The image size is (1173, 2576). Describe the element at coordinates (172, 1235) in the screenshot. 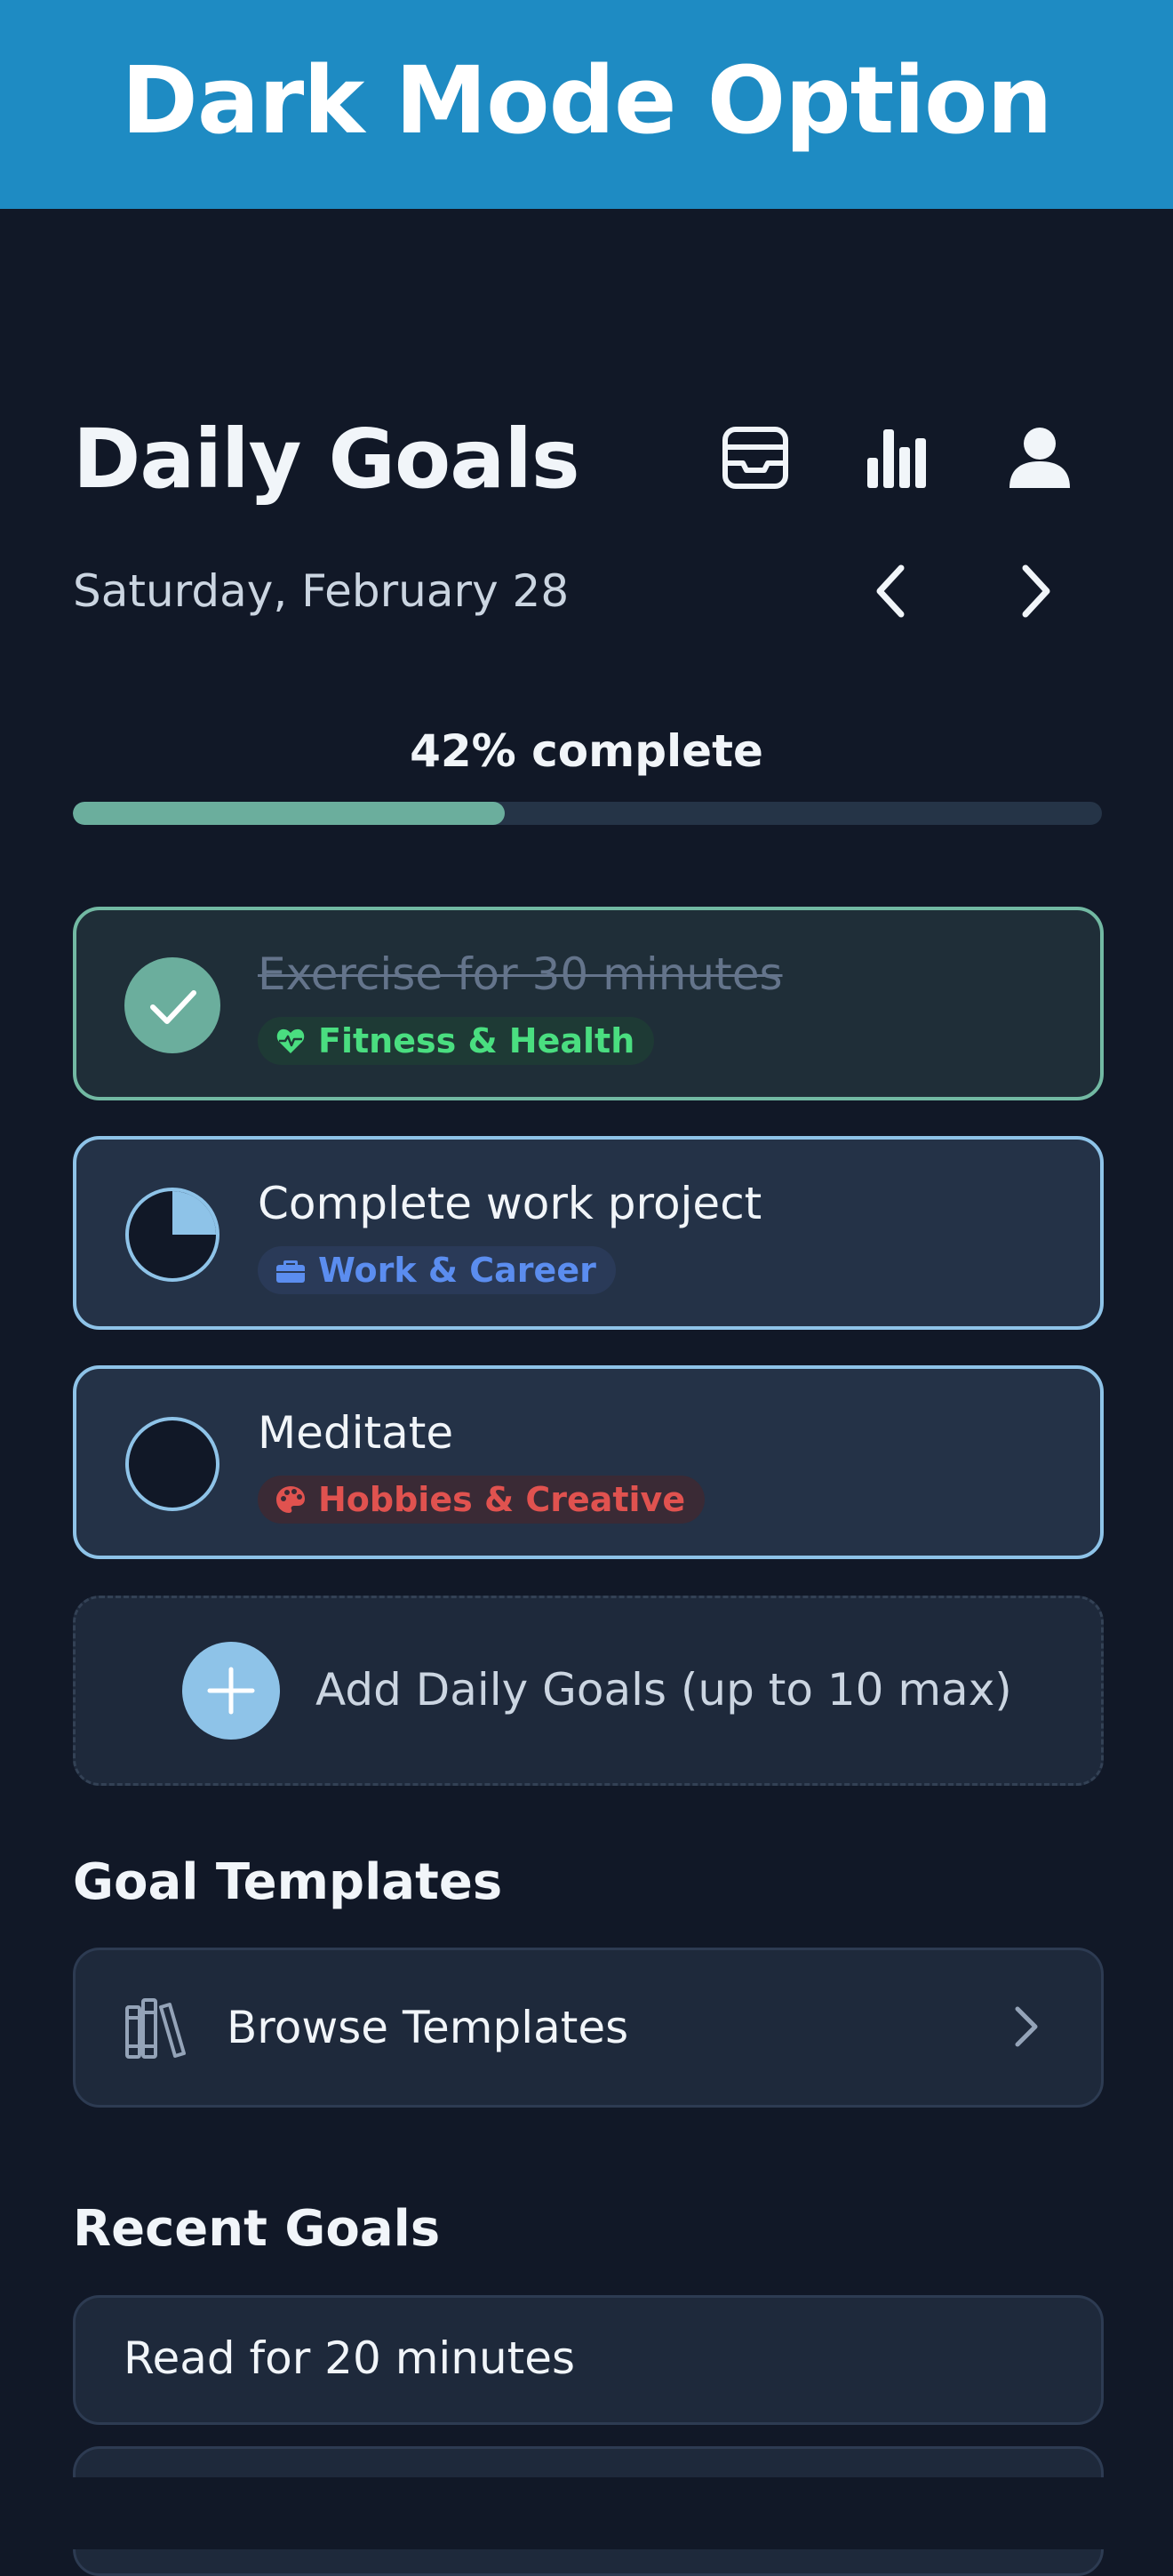

I see `progress-pie-icon` at that location.